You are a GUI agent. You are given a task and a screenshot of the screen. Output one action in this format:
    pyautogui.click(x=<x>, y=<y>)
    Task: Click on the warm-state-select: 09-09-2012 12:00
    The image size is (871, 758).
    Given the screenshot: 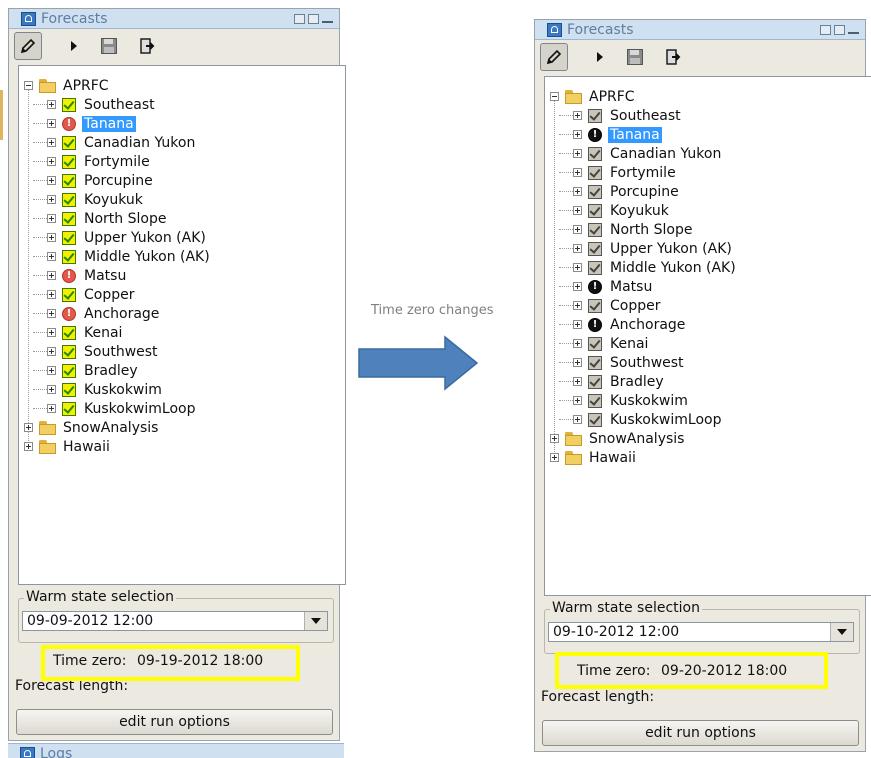 What is the action you would take?
    pyautogui.click(x=175, y=621)
    